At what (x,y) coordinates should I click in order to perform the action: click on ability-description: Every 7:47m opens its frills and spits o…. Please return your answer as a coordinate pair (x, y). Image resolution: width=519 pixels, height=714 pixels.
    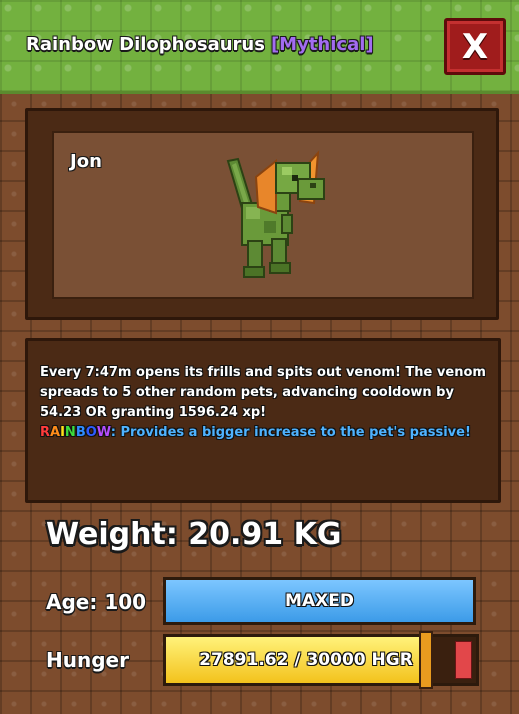
    Looking at the image, I should click on (263, 392).